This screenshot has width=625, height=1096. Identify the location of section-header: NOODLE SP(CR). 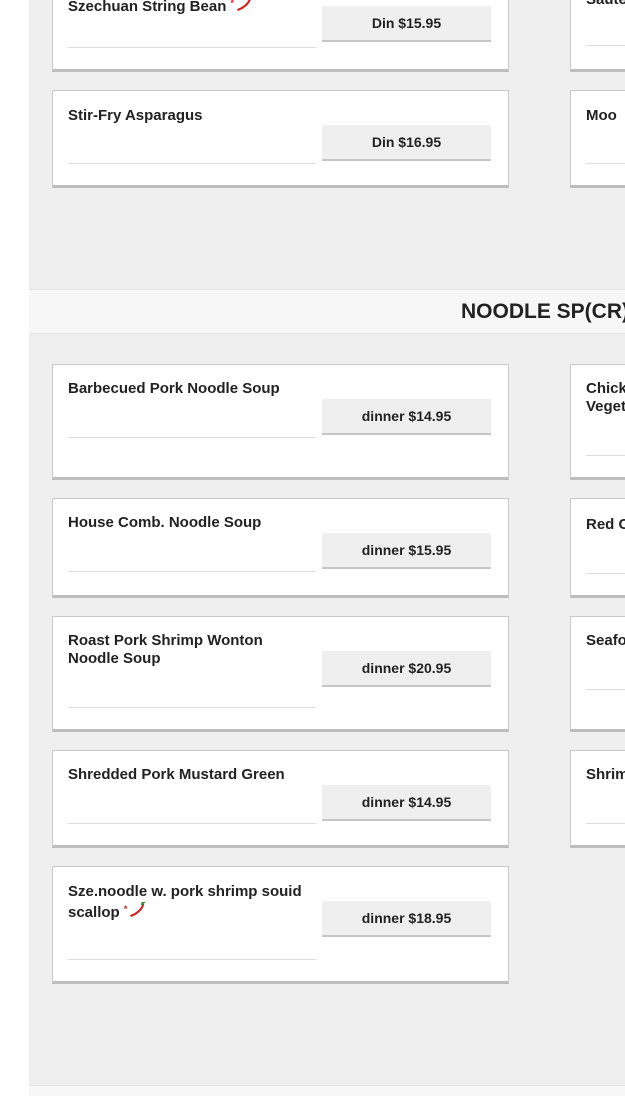
(327, 311).